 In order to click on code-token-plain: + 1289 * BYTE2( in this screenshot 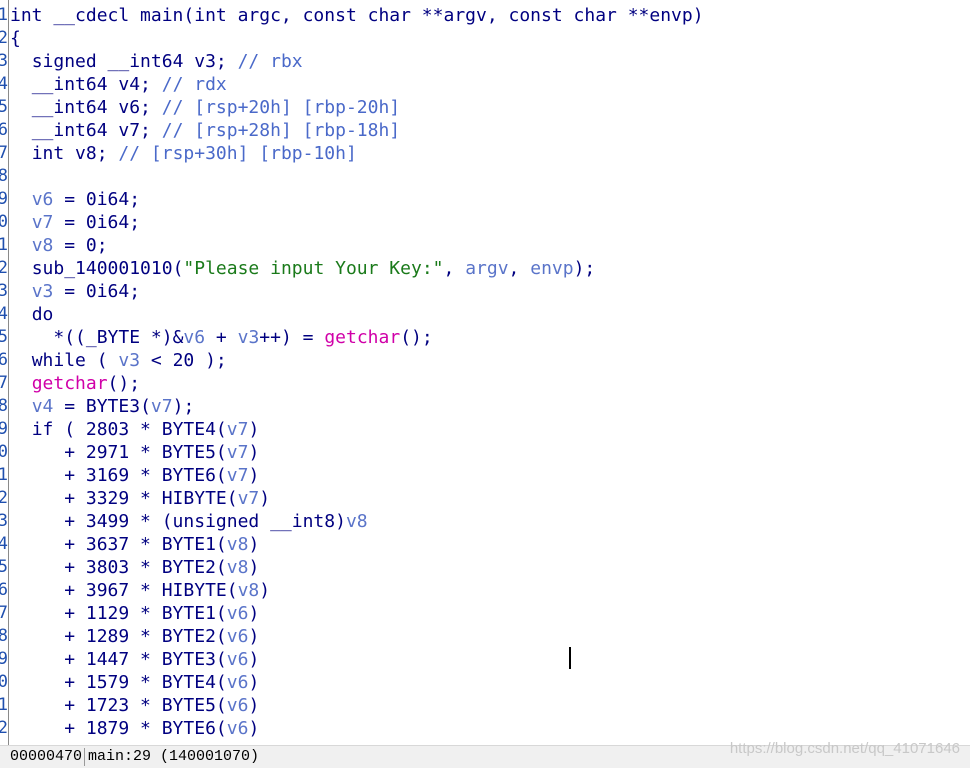, I will do `click(145, 636)`.